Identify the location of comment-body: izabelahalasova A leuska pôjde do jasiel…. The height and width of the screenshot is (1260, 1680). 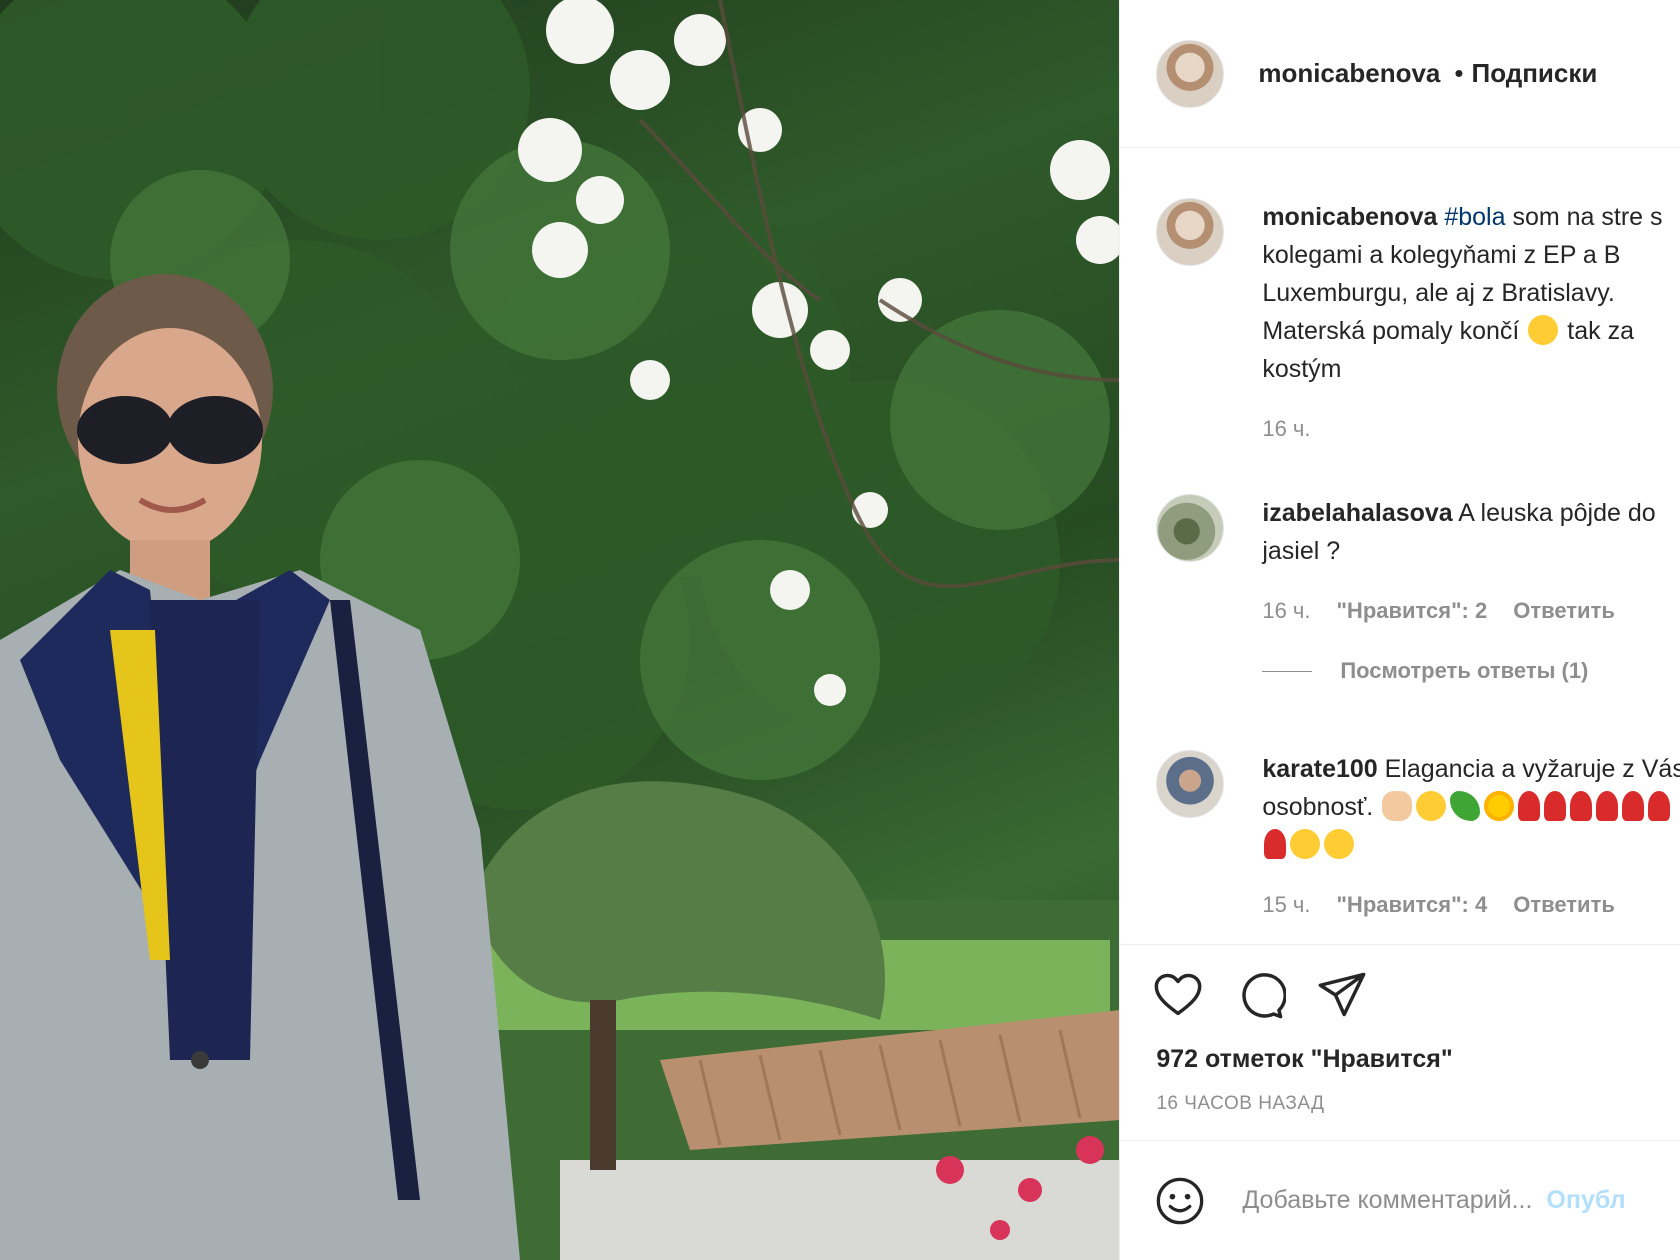
(1471, 592).